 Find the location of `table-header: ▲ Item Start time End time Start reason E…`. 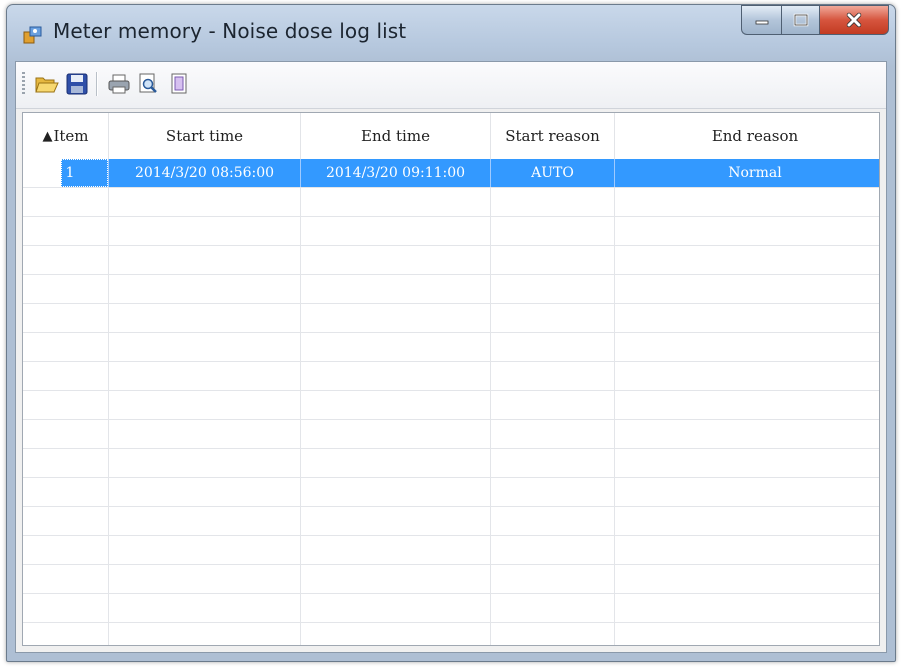

table-header: ▲ Item Start time End time Start reason E… is located at coordinates (451, 136).